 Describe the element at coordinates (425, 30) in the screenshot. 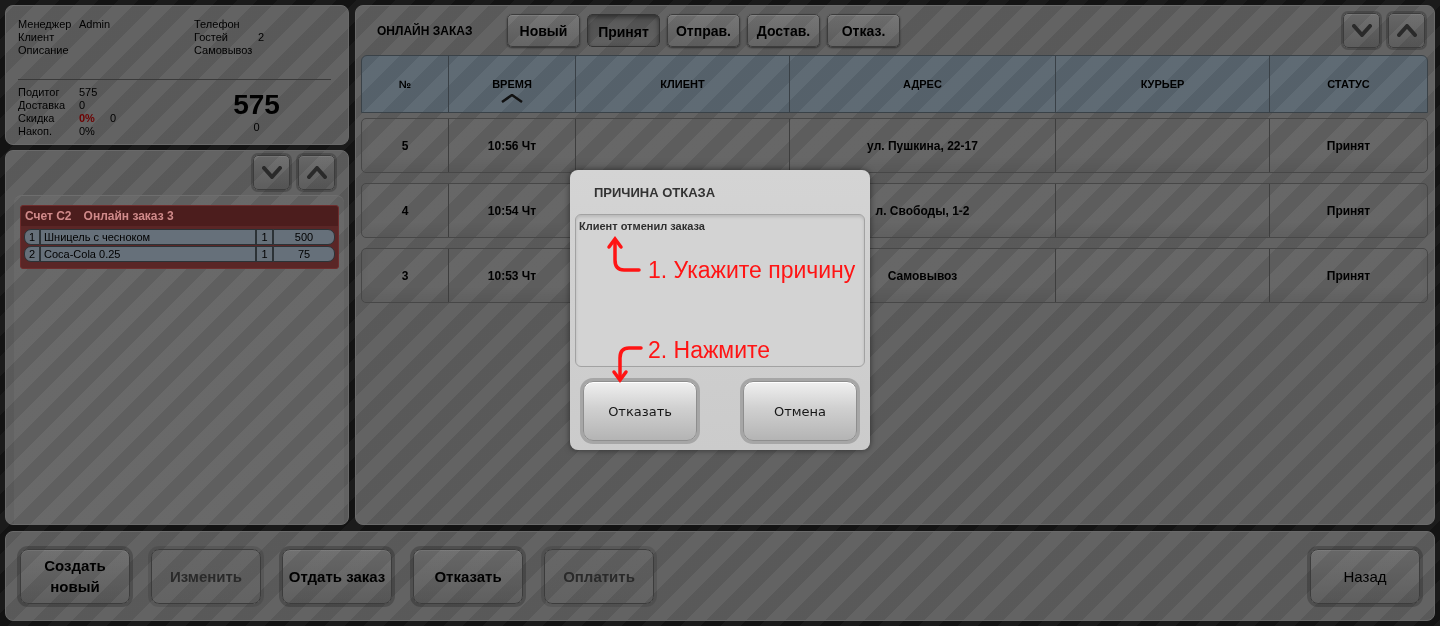

I see `section-title: ОНЛАЙН ЗАКАЗ` at that location.